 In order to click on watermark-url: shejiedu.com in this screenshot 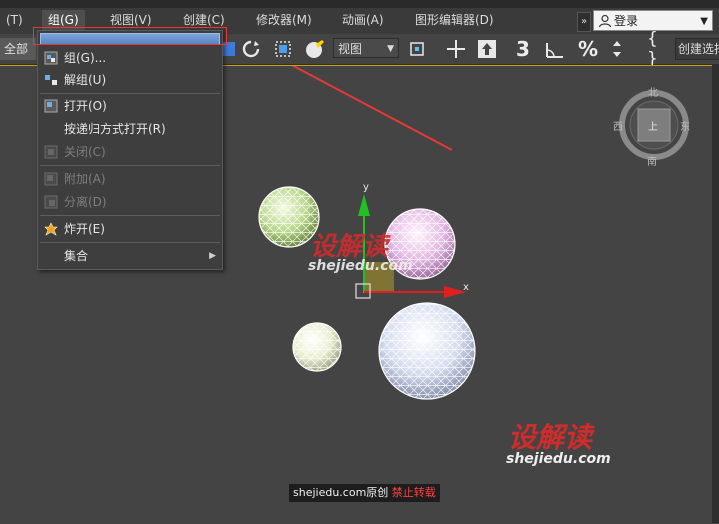, I will do `click(360, 266)`.